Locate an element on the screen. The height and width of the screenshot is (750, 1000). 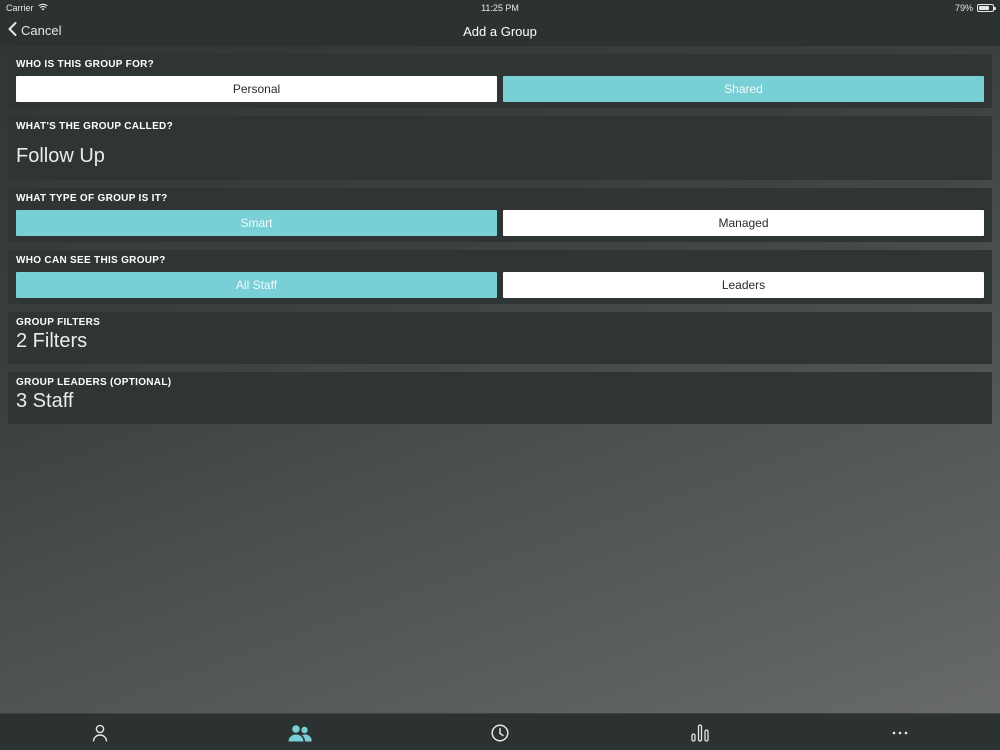
type-label: WHAT TYPE OF GROUP IS IT? is located at coordinates (92, 198).